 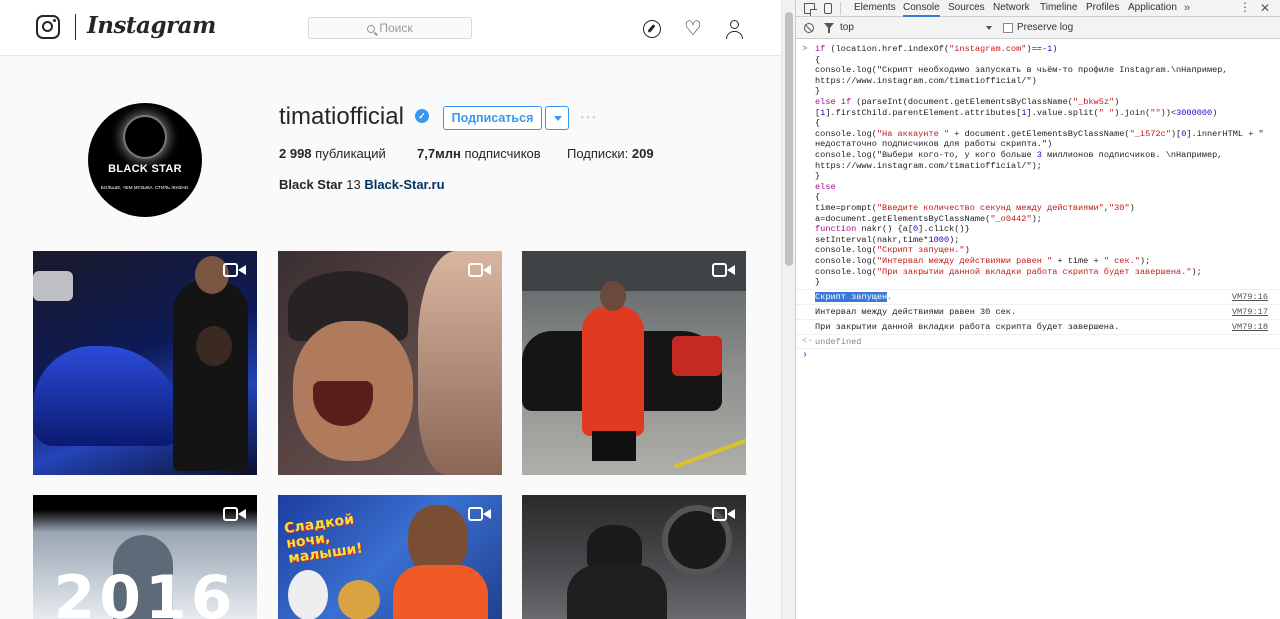 What do you see at coordinates (966, 8) in the screenshot?
I see `tab-sources: Sources` at bounding box center [966, 8].